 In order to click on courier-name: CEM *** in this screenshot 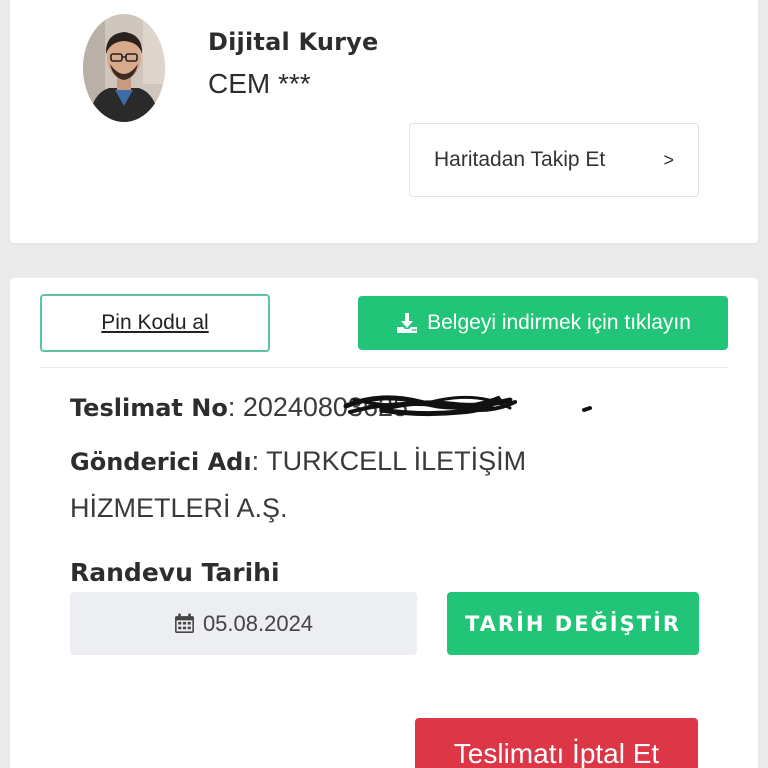, I will do `click(259, 83)`.